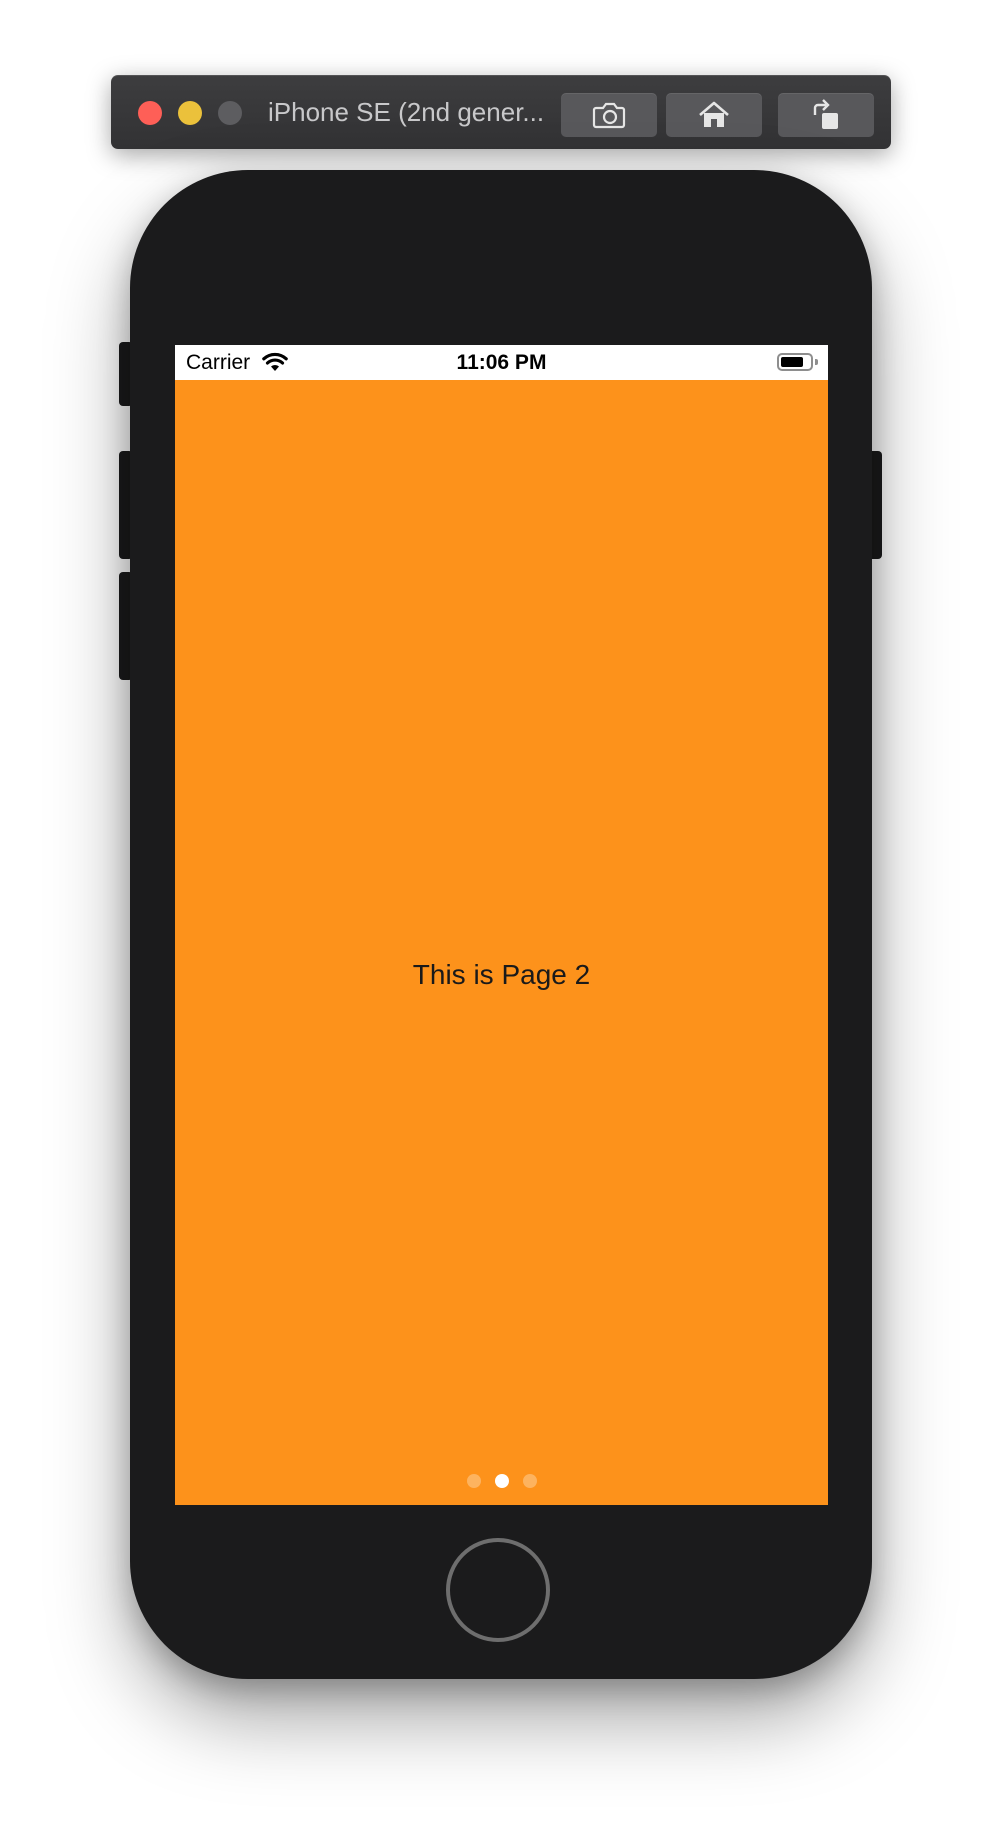 This screenshot has height=1828, width=1002. Describe the element at coordinates (230, 113) in the screenshot. I see `zoom-window-button` at that location.